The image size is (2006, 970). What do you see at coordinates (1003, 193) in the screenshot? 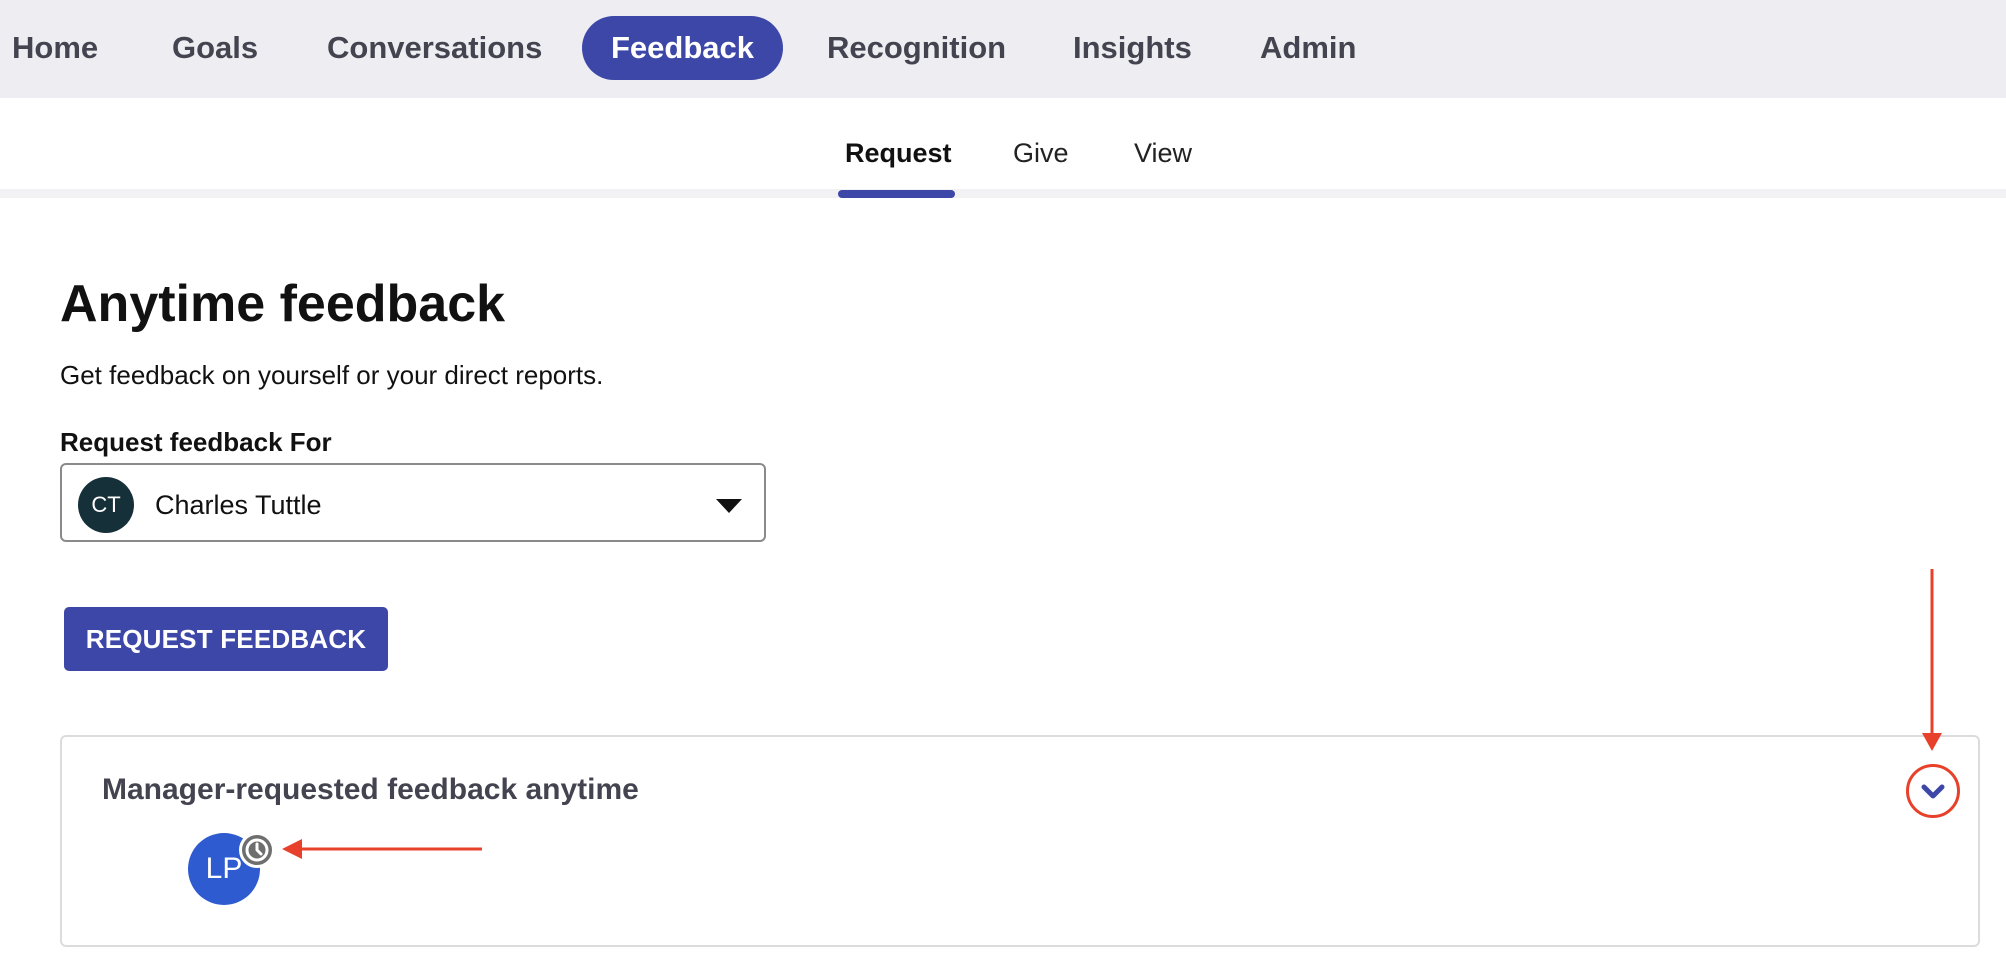
I see `sub-tabs-divider` at bounding box center [1003, 193].